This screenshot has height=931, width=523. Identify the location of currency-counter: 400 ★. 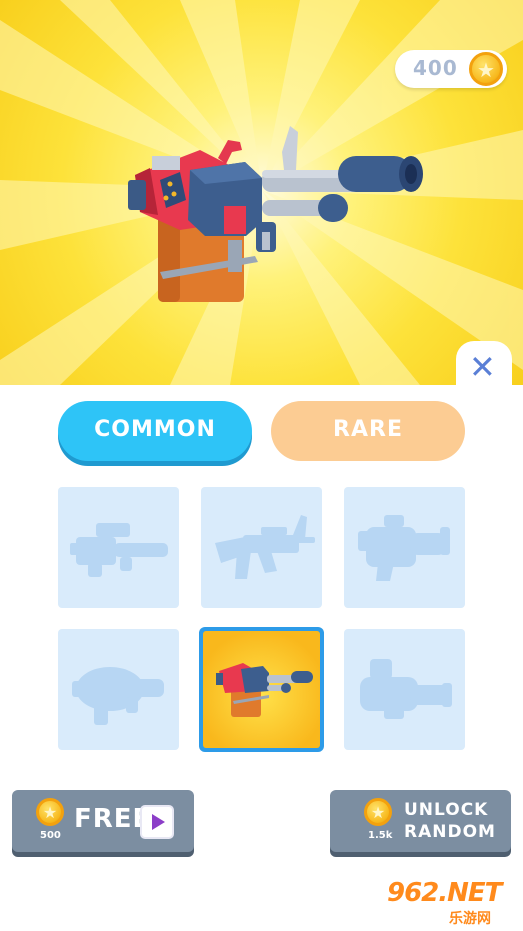
(451, 69).